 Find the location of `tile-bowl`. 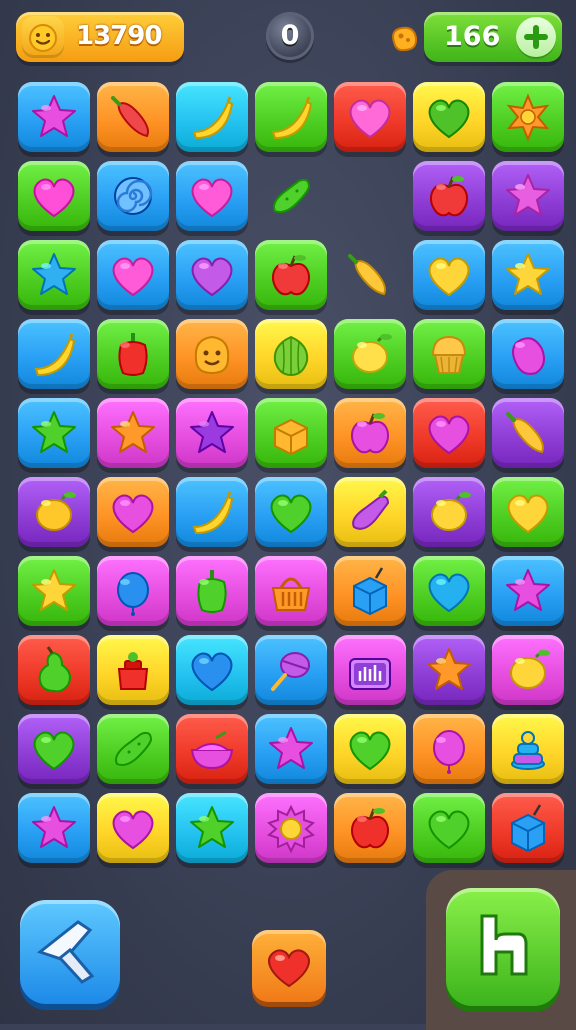

tile-bowl is located at coordinates (212, 749).